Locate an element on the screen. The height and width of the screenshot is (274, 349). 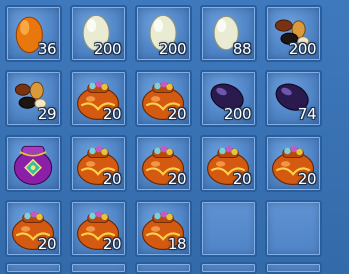
inventory-slot-r4-c3-partial is located at coordinates (228, 268).